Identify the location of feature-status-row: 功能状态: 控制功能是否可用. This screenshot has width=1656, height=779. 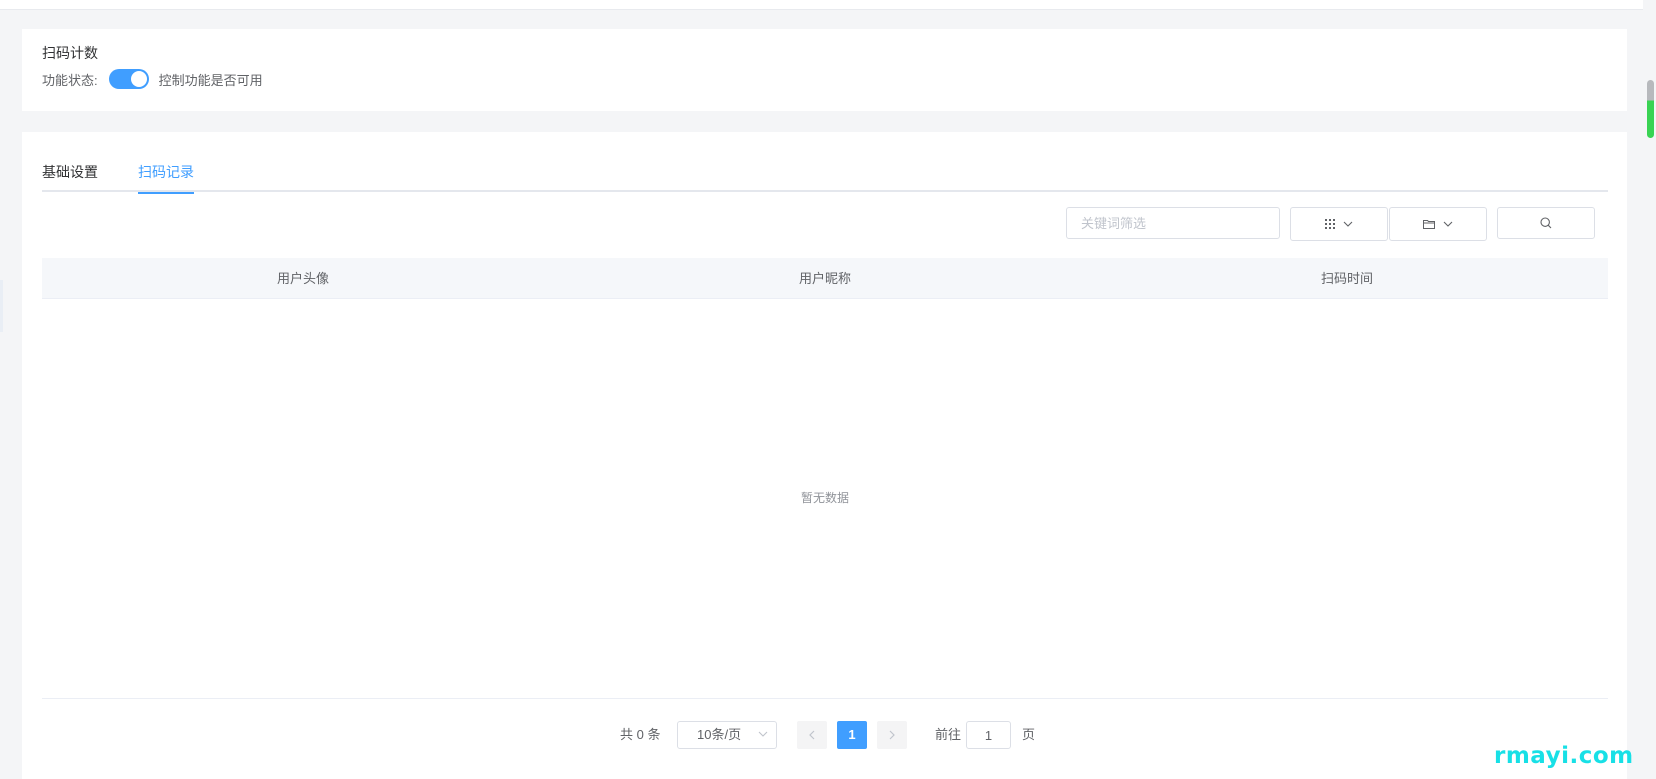
(152, 79).